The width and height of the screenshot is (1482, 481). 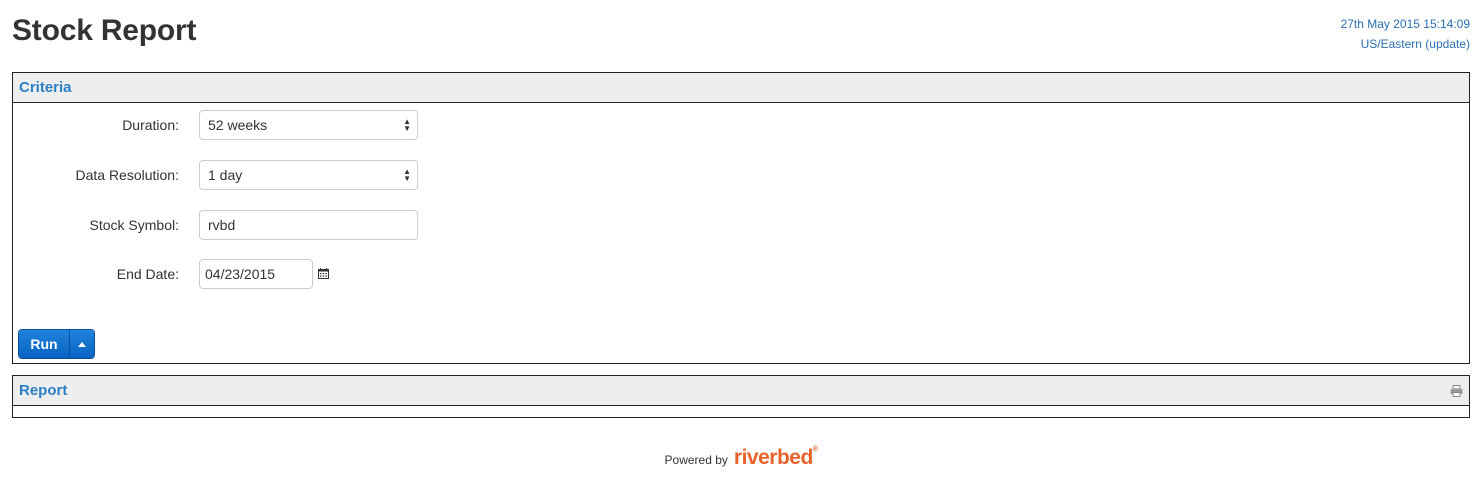 I want to click on report-panel: Report, so click(x=741, y=396).